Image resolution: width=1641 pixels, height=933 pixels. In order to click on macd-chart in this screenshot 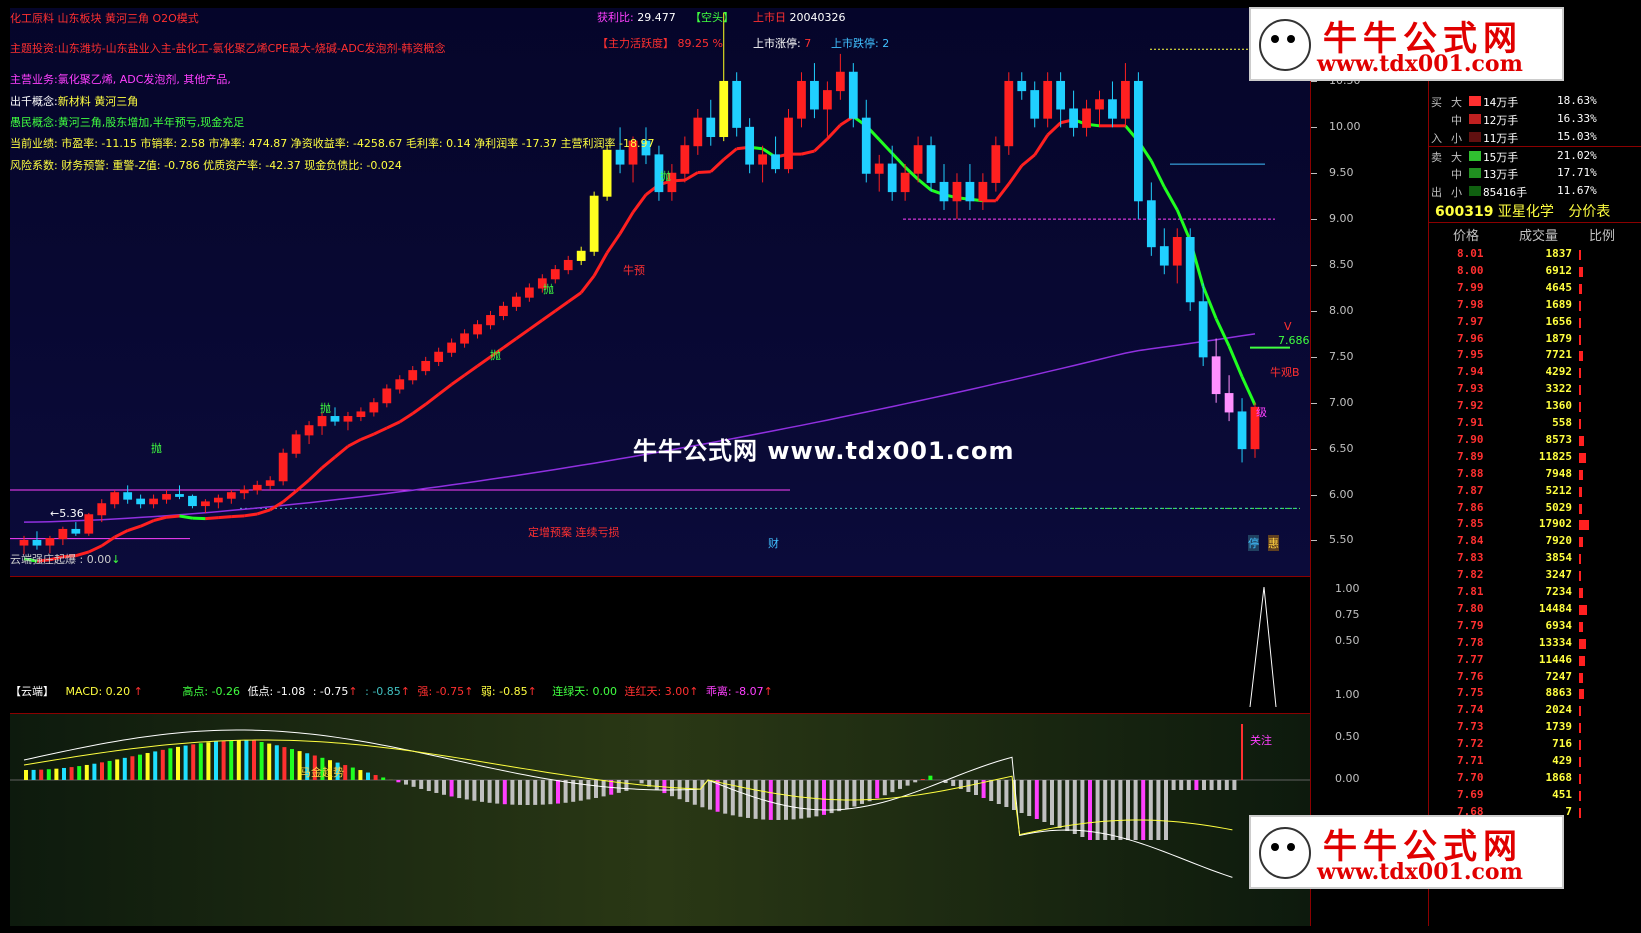, I will do `click(660, 801)`.